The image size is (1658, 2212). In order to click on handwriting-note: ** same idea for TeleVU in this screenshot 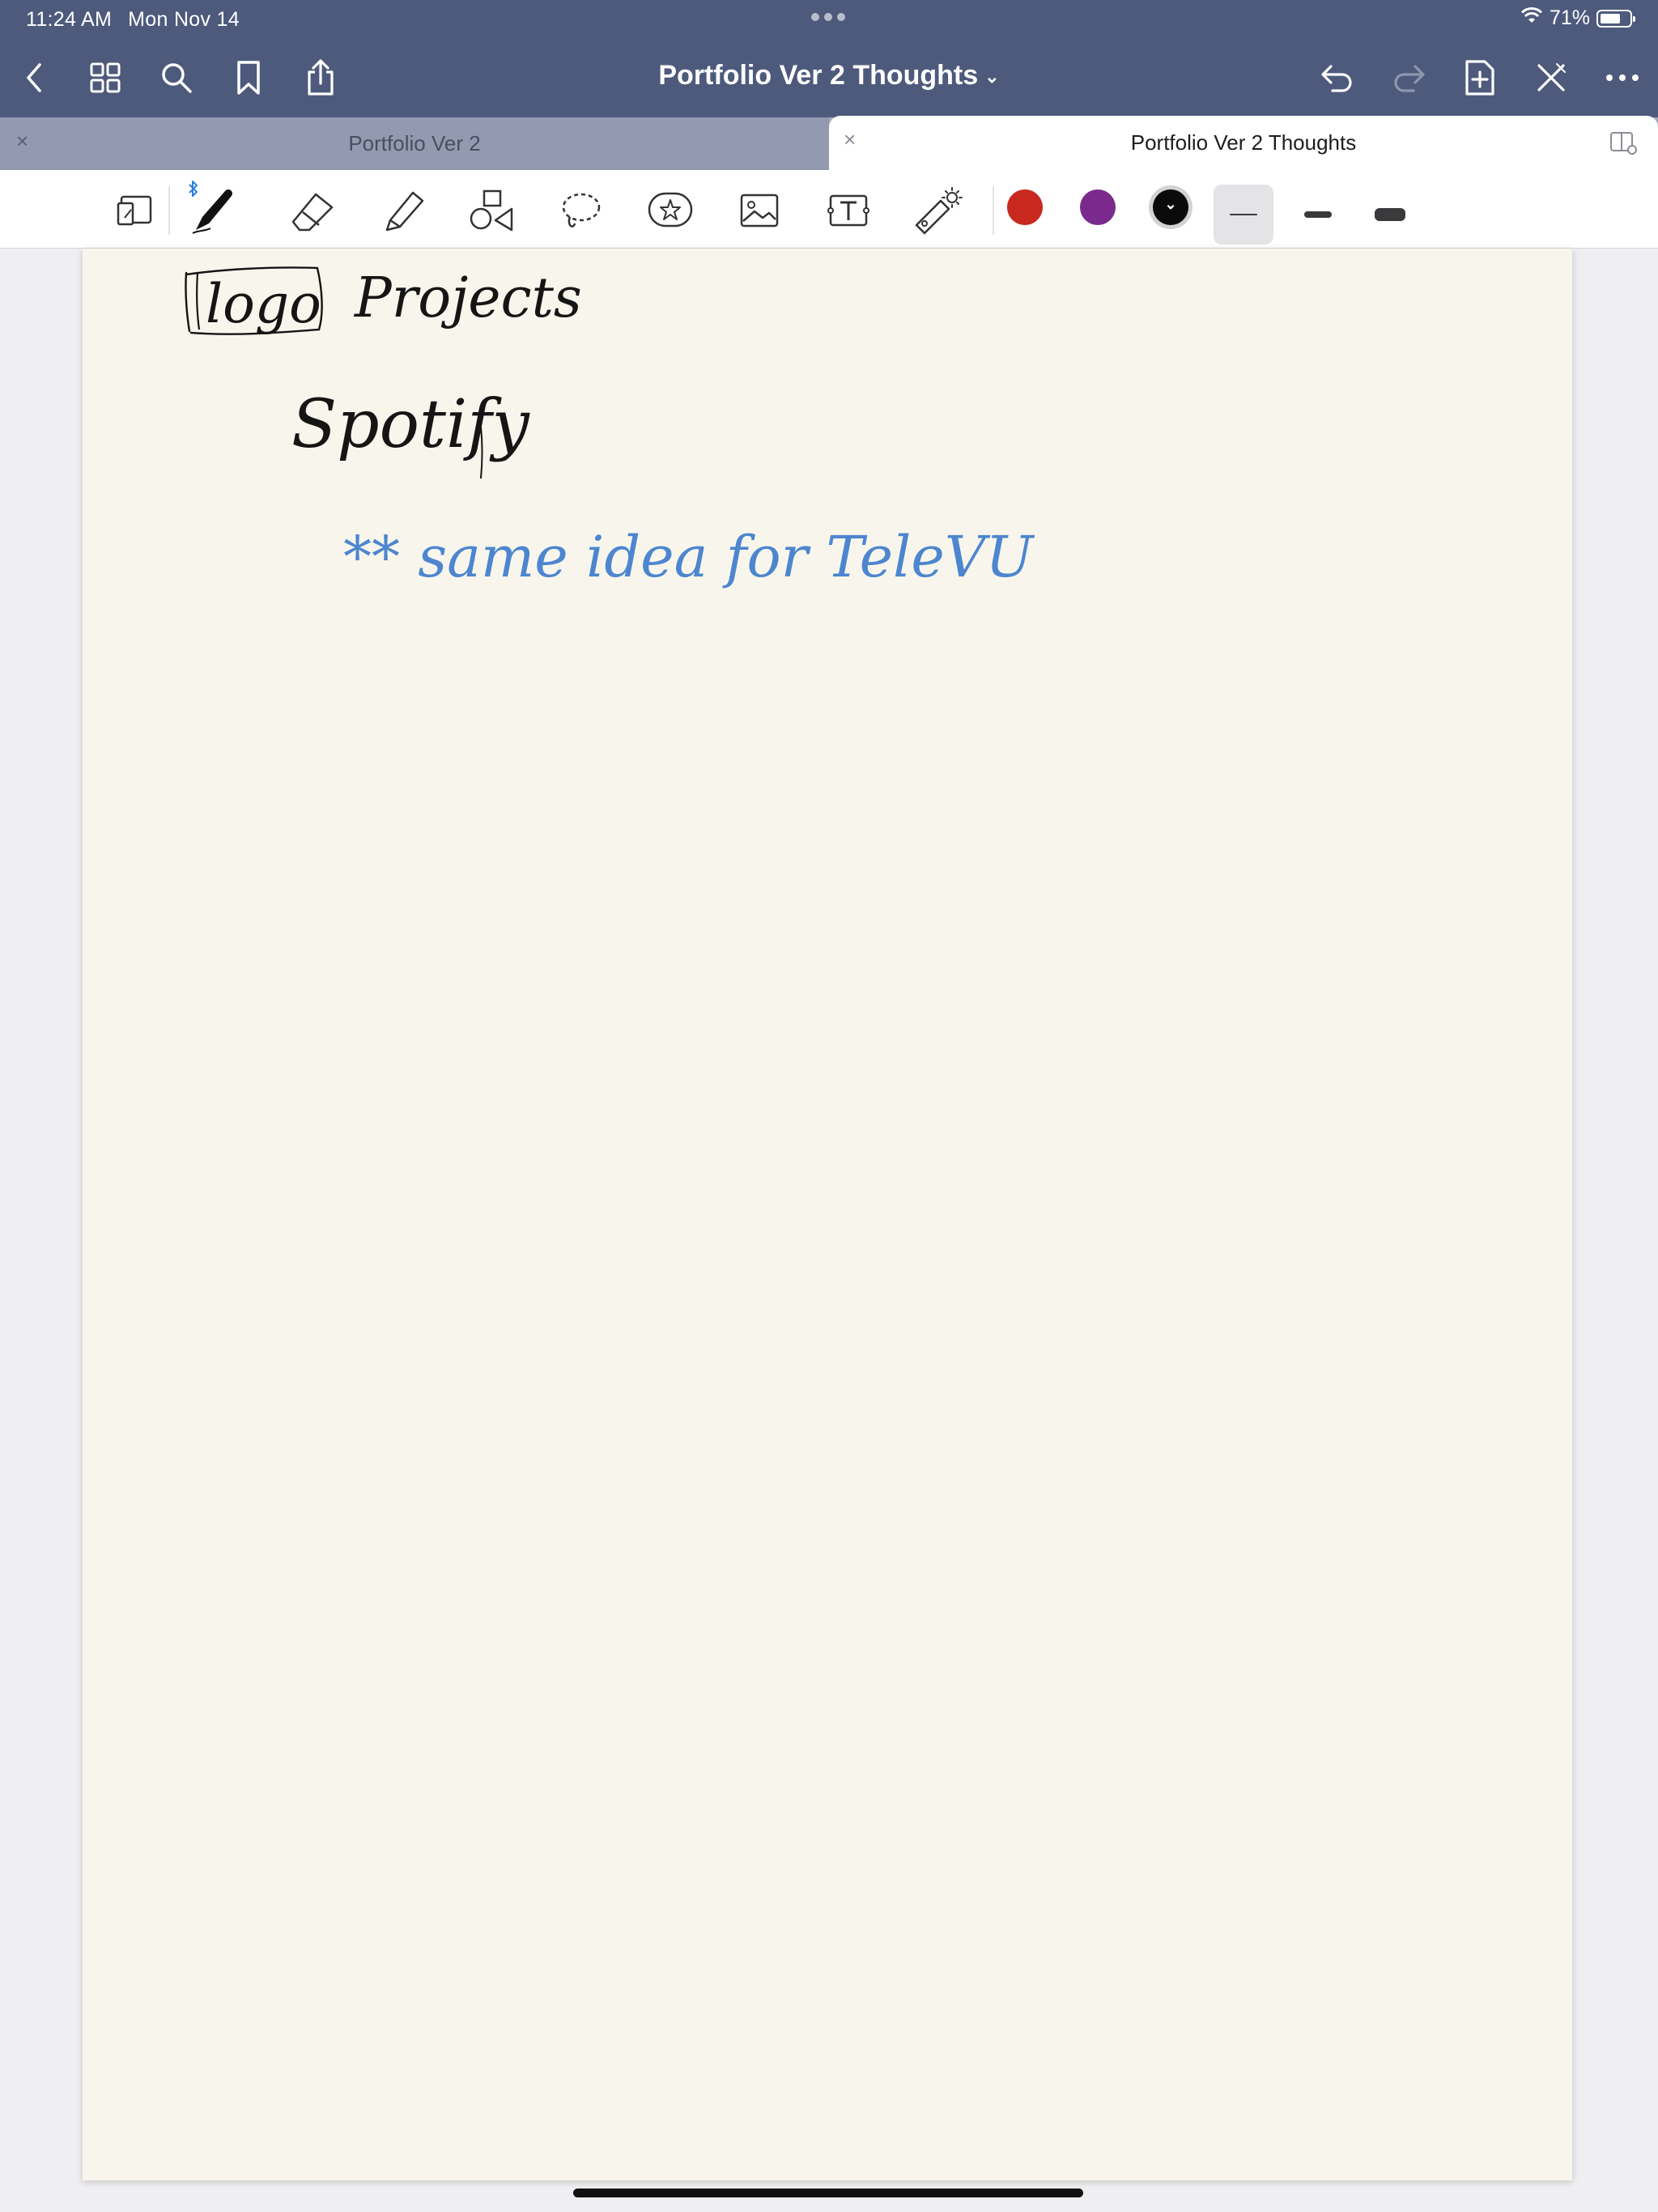, I will do `click(688, 557)`.